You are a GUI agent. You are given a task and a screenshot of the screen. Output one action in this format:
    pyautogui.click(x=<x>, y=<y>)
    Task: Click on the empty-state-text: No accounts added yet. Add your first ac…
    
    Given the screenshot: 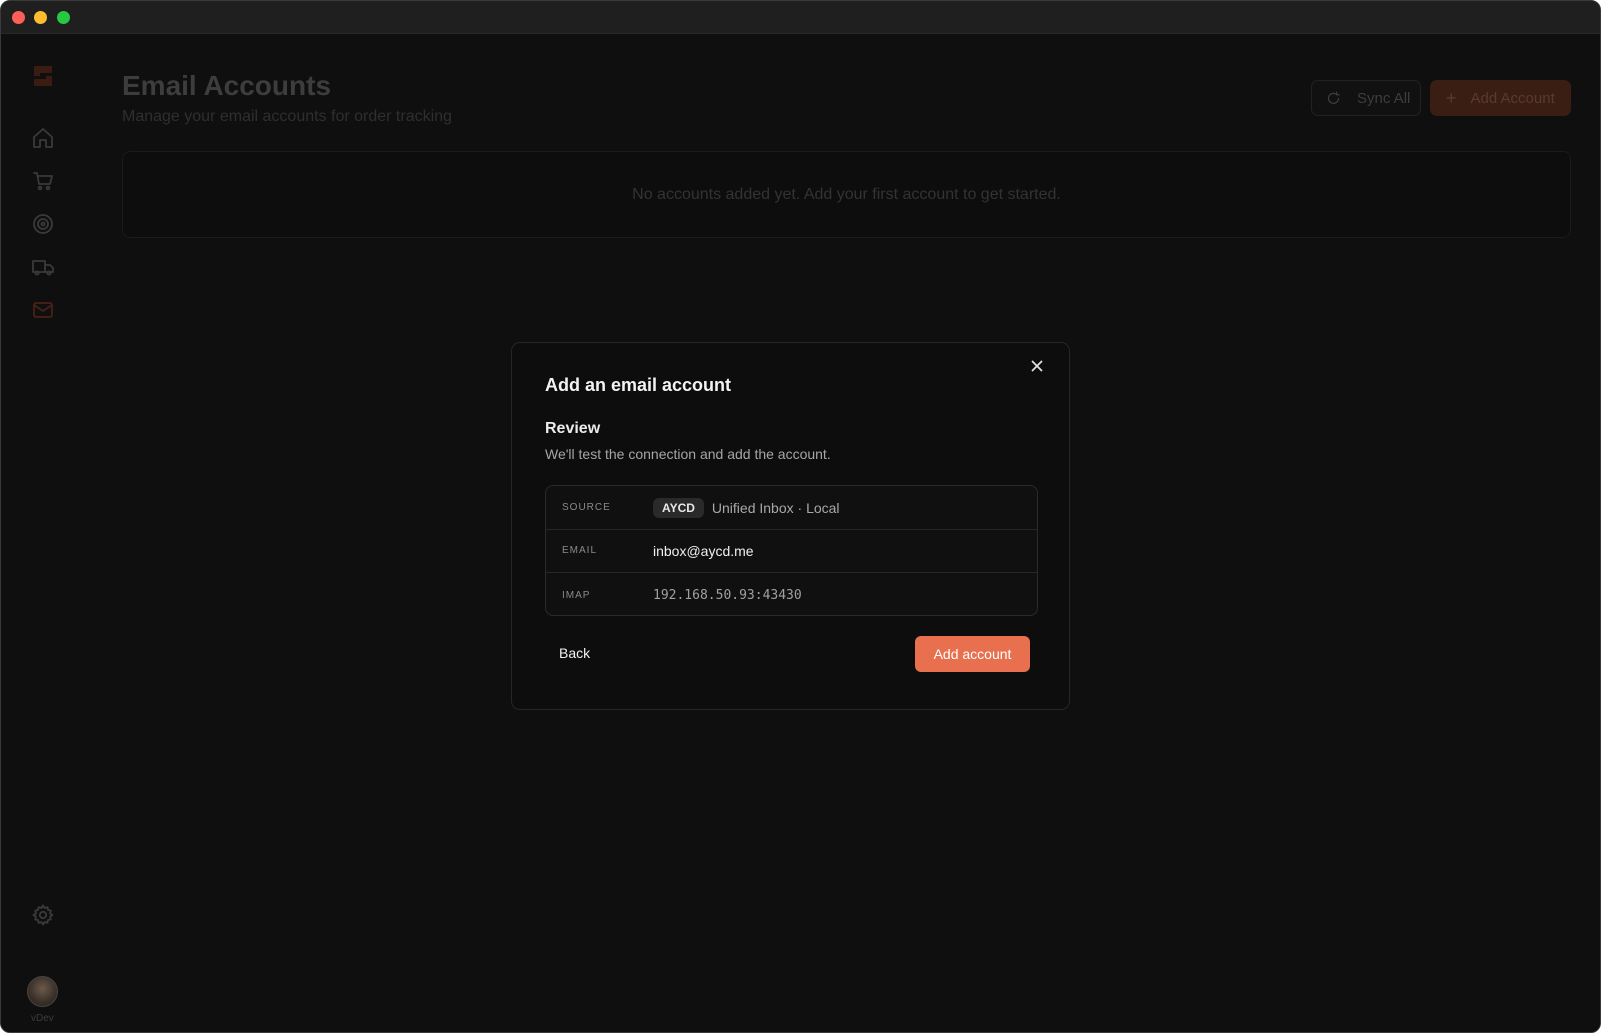 What is the action you would take?
    pyautogui.click(x=846, y=194)
    